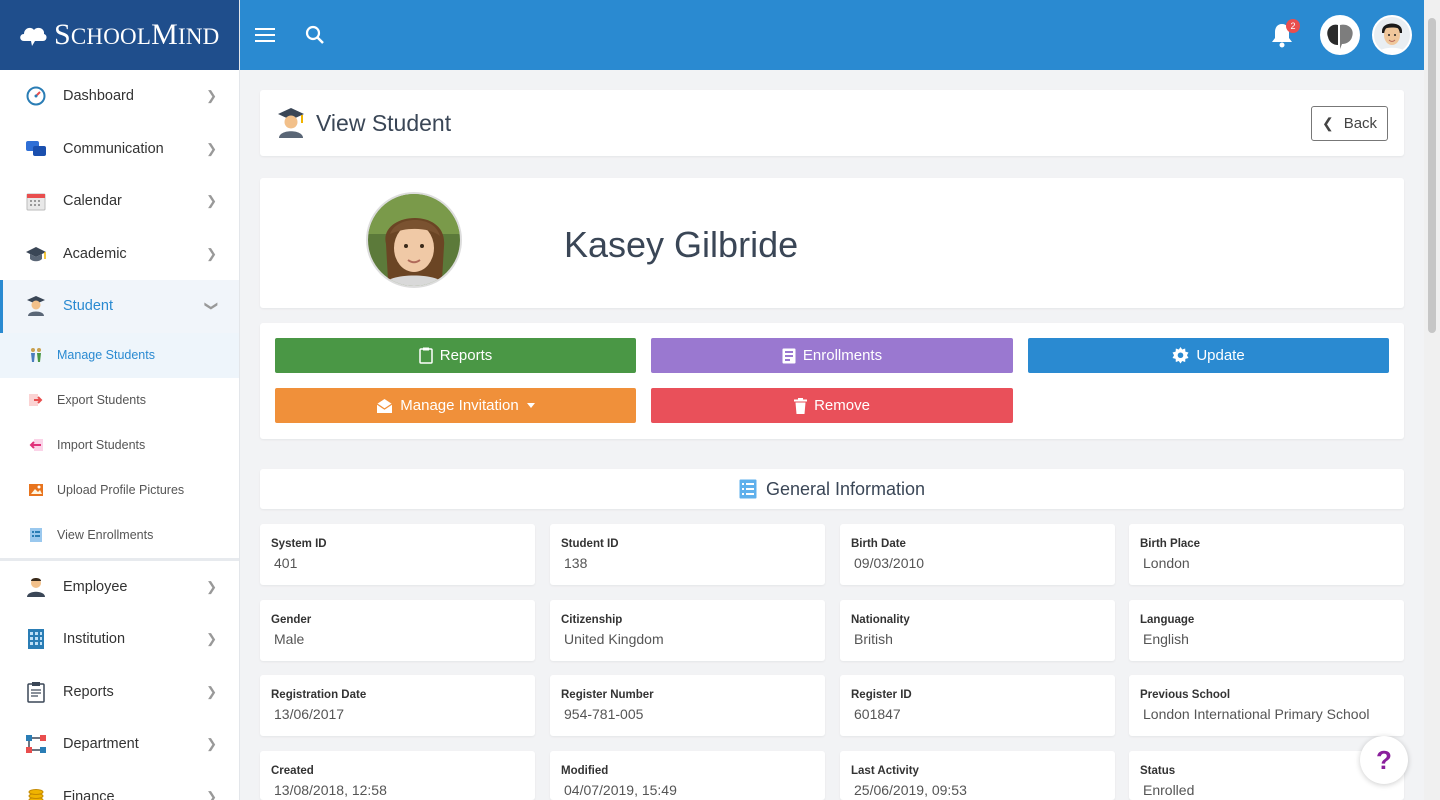 This screenshot has width=1440, height=800. What do you see at coordinates (977, 775) in the screenshot?
I see `info-last-activity: Last Activity 25/06/2019, 09:53` at bounding box center [977, 775].